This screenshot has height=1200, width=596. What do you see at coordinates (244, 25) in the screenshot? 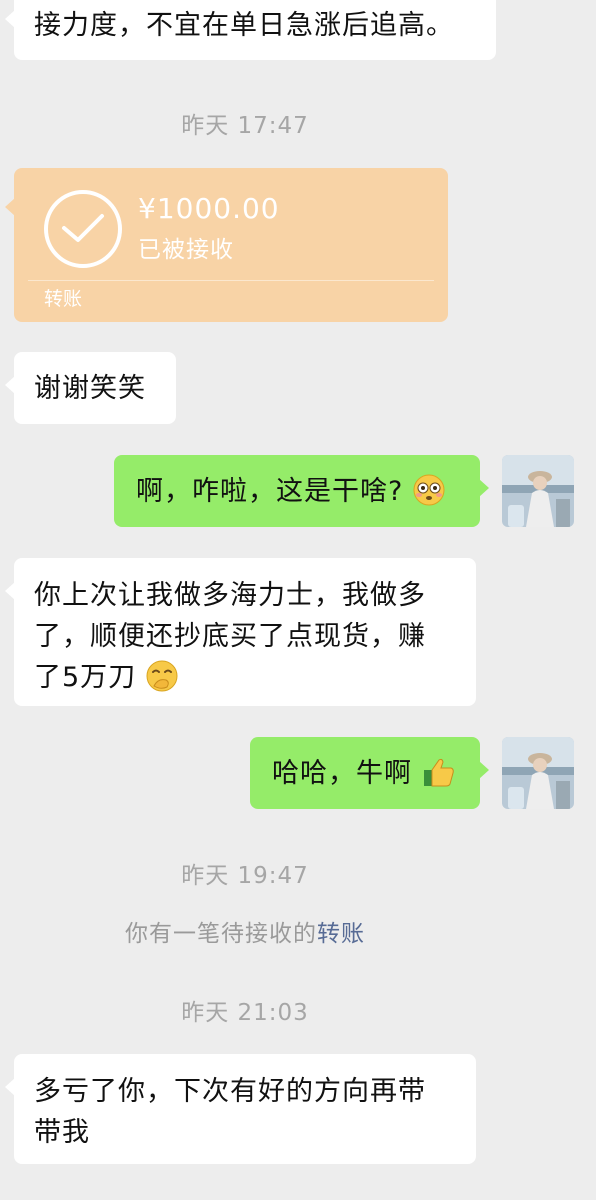
I see `message-text: 接力度，不宜在单日急涨后追高。` at bounding box center [244, 25].